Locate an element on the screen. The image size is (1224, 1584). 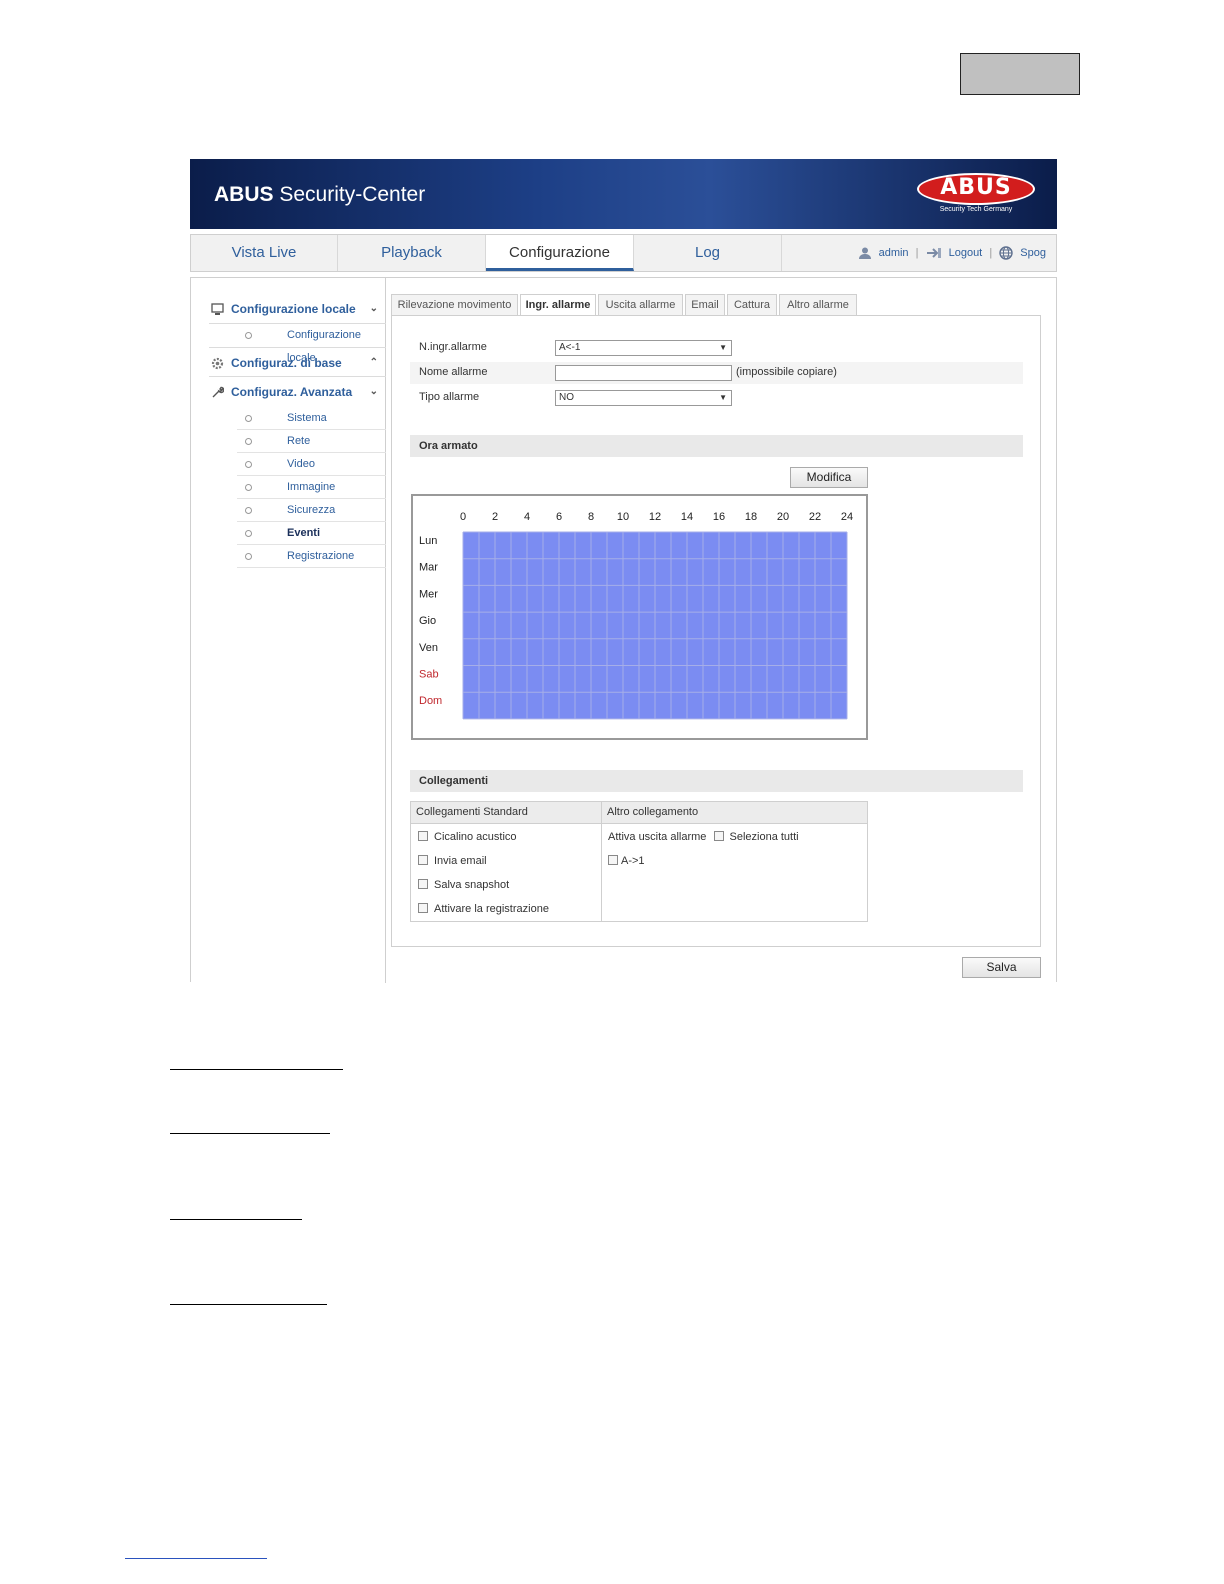
brand-title: ABUS Security-Center is located at coordinates (320, 194).